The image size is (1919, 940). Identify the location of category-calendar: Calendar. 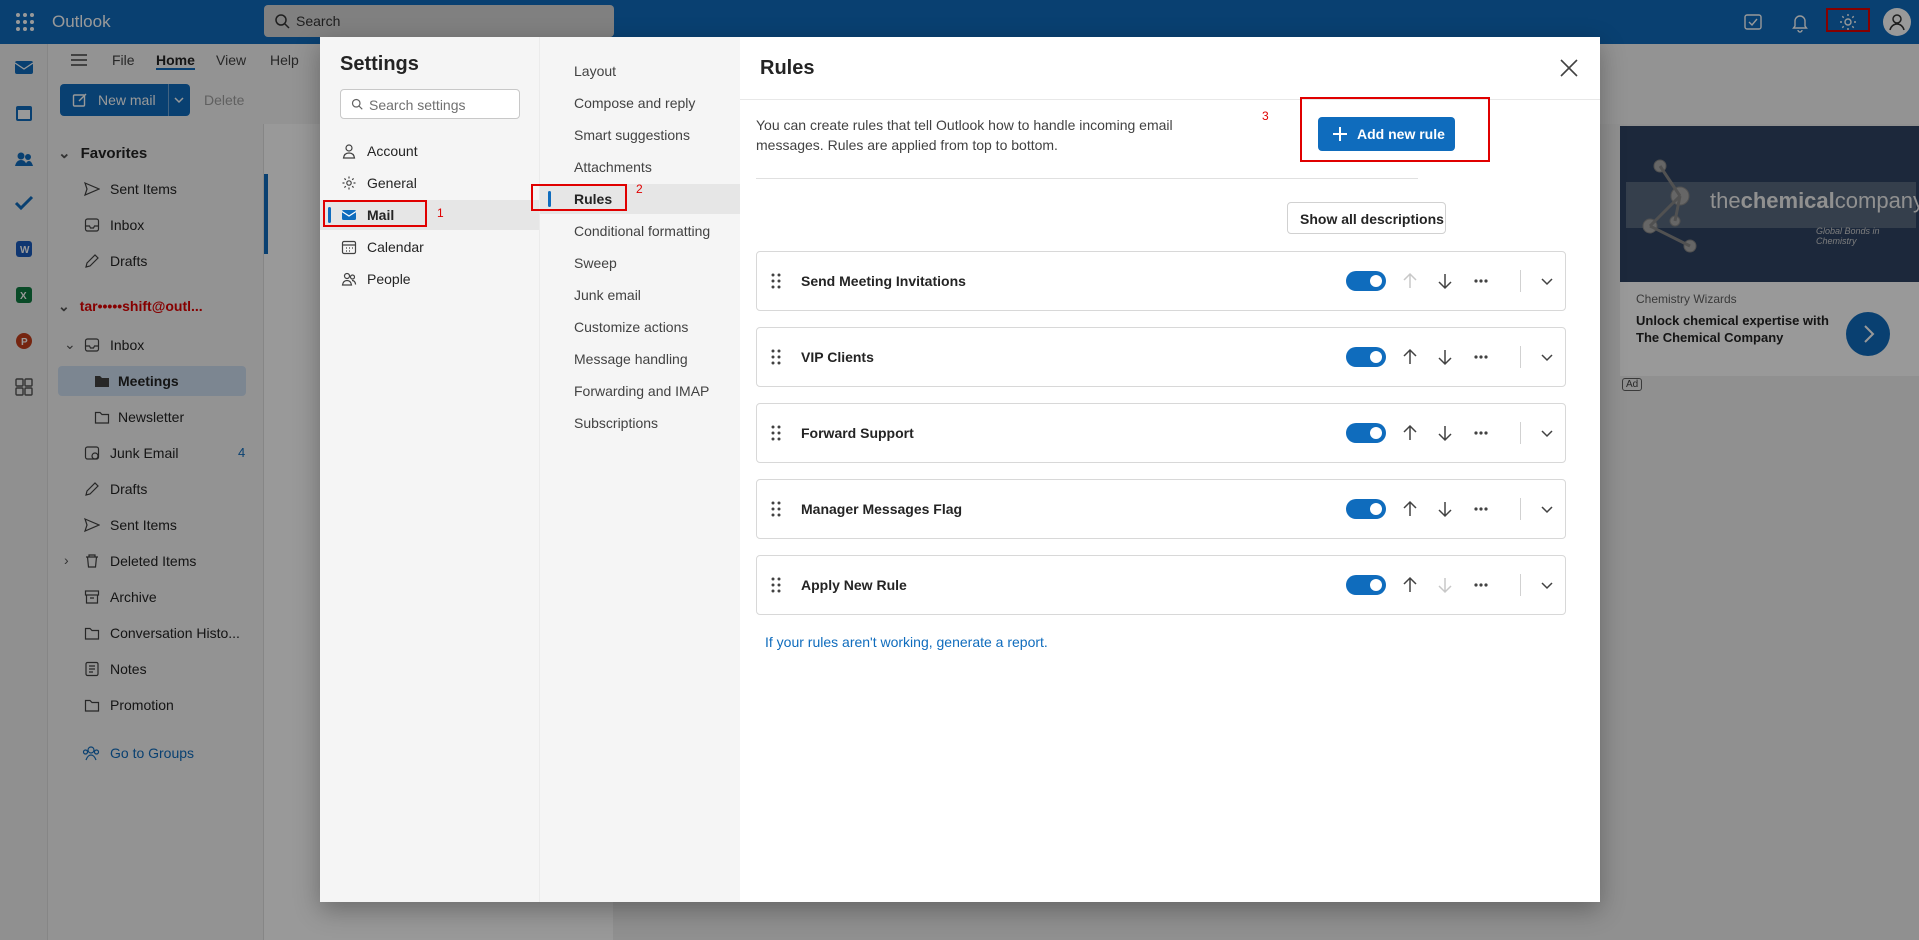
(429, 247).